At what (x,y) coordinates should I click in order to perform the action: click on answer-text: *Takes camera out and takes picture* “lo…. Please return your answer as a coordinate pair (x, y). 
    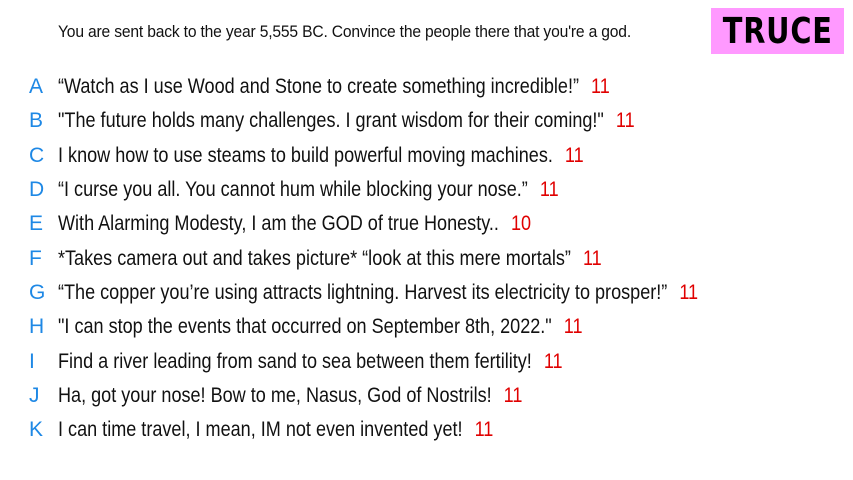
    Looking at the image, I should click on (314, 258).